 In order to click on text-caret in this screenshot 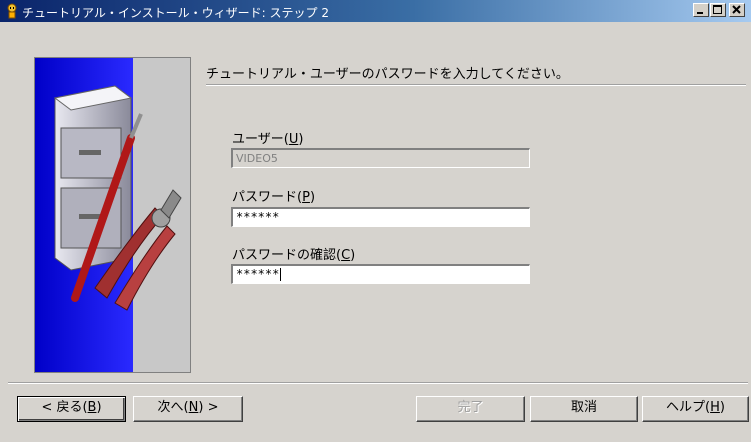, I will do `click(281, 274)`.